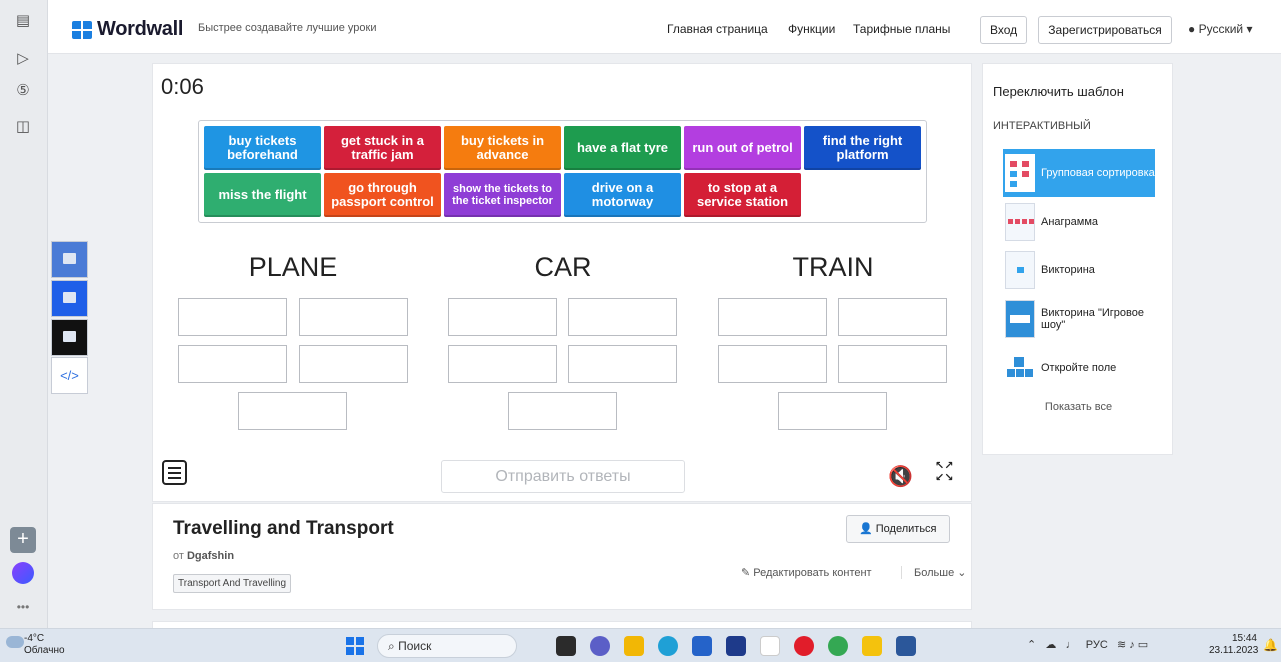  What do you see at coordinates (622, 195) in the screenshot?
I see `tile: drive on a motorway` at bounding box center [622, 195].